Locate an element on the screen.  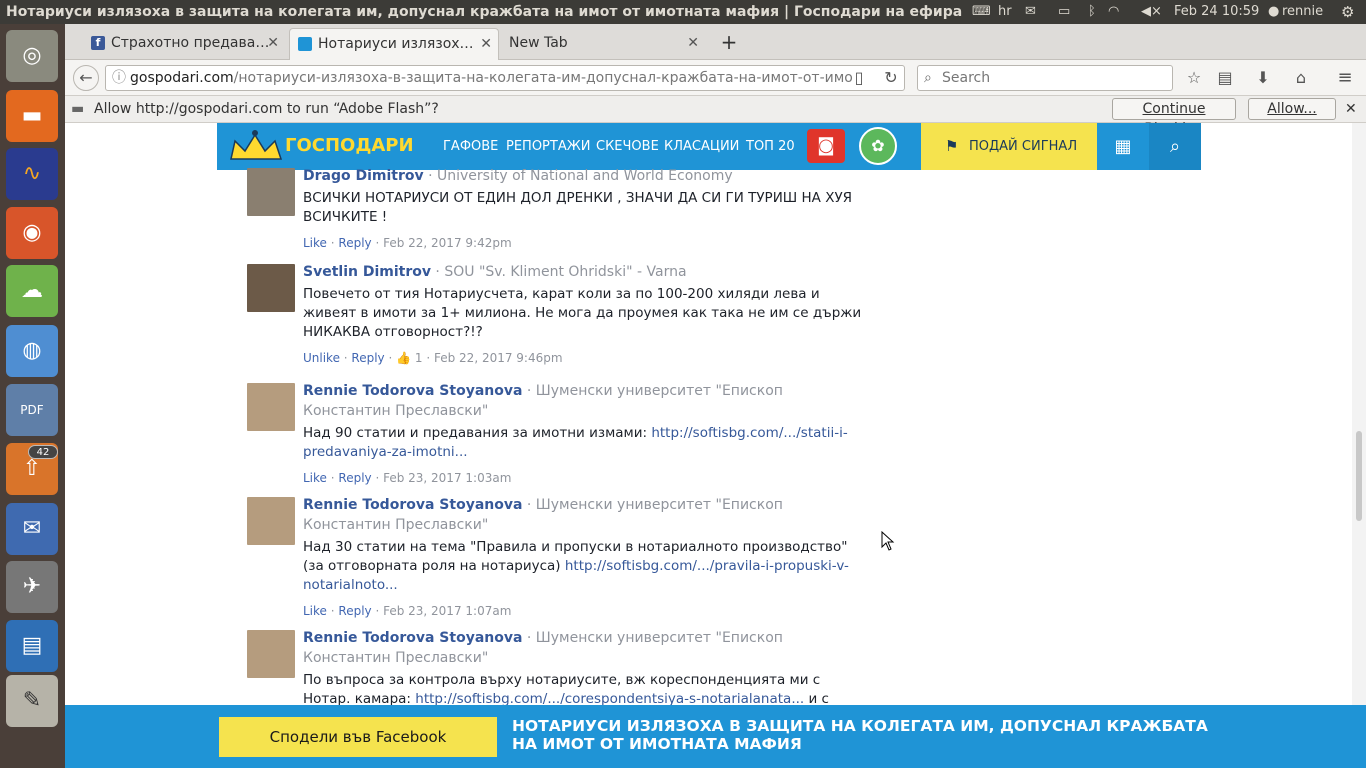
launcher-icon: ✈ is located at coordinates (32, 587).